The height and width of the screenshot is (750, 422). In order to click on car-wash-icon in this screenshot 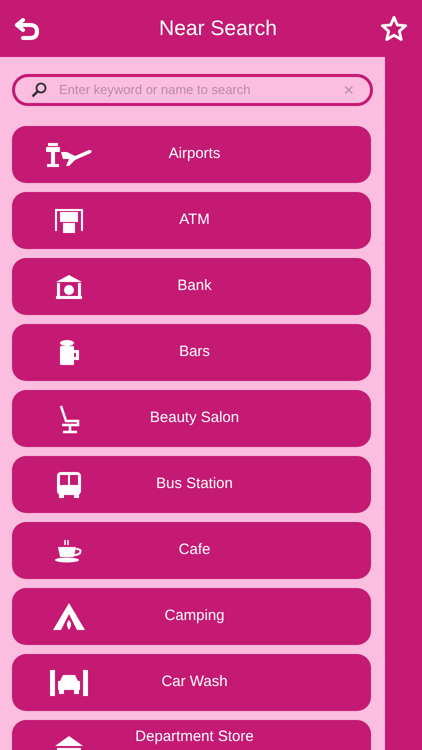, I will do `click(69, 682)`.